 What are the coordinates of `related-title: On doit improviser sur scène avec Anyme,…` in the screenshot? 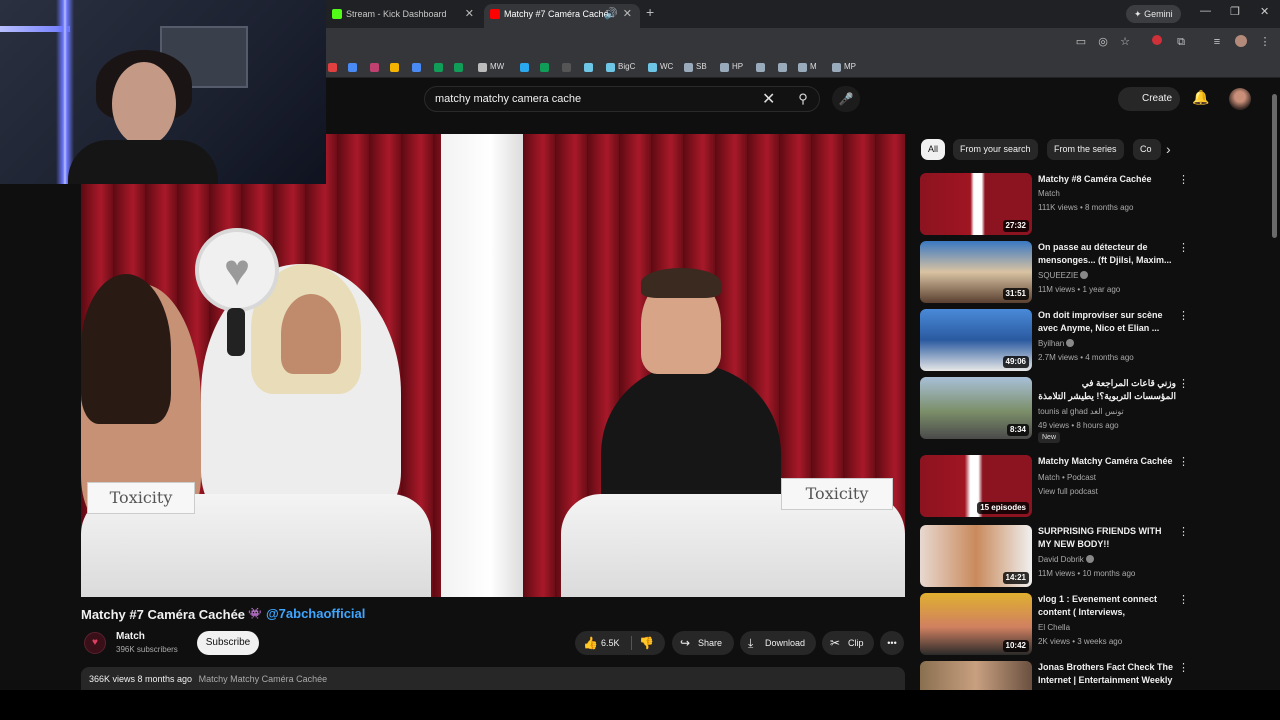 It's located at (1107, 322).